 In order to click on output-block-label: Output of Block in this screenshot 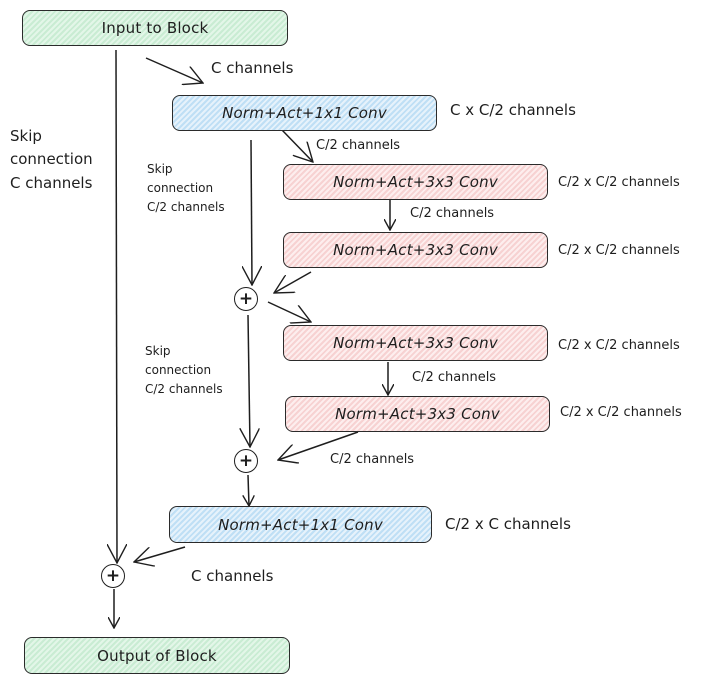, I will do `click(157, 655)`.